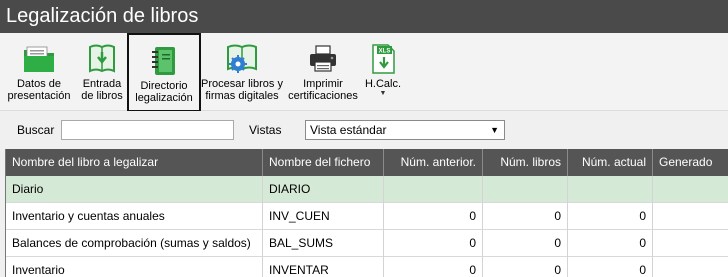 This screenshot has height=277, width=728. I want to click on column-header-num-libros: Núm. libros, so click(525, 162).